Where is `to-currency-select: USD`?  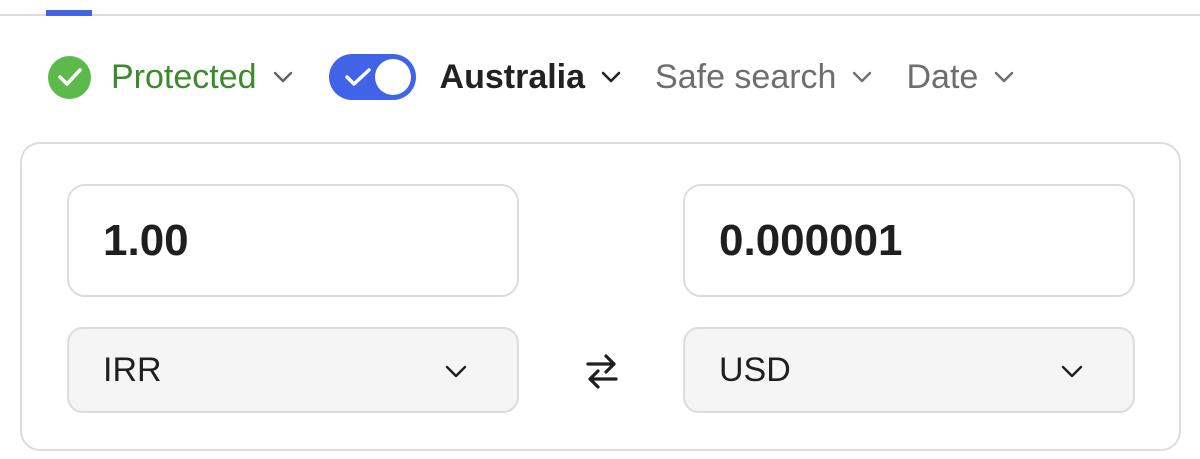
to-currency-select: USD is located at coordinates (909, 370).